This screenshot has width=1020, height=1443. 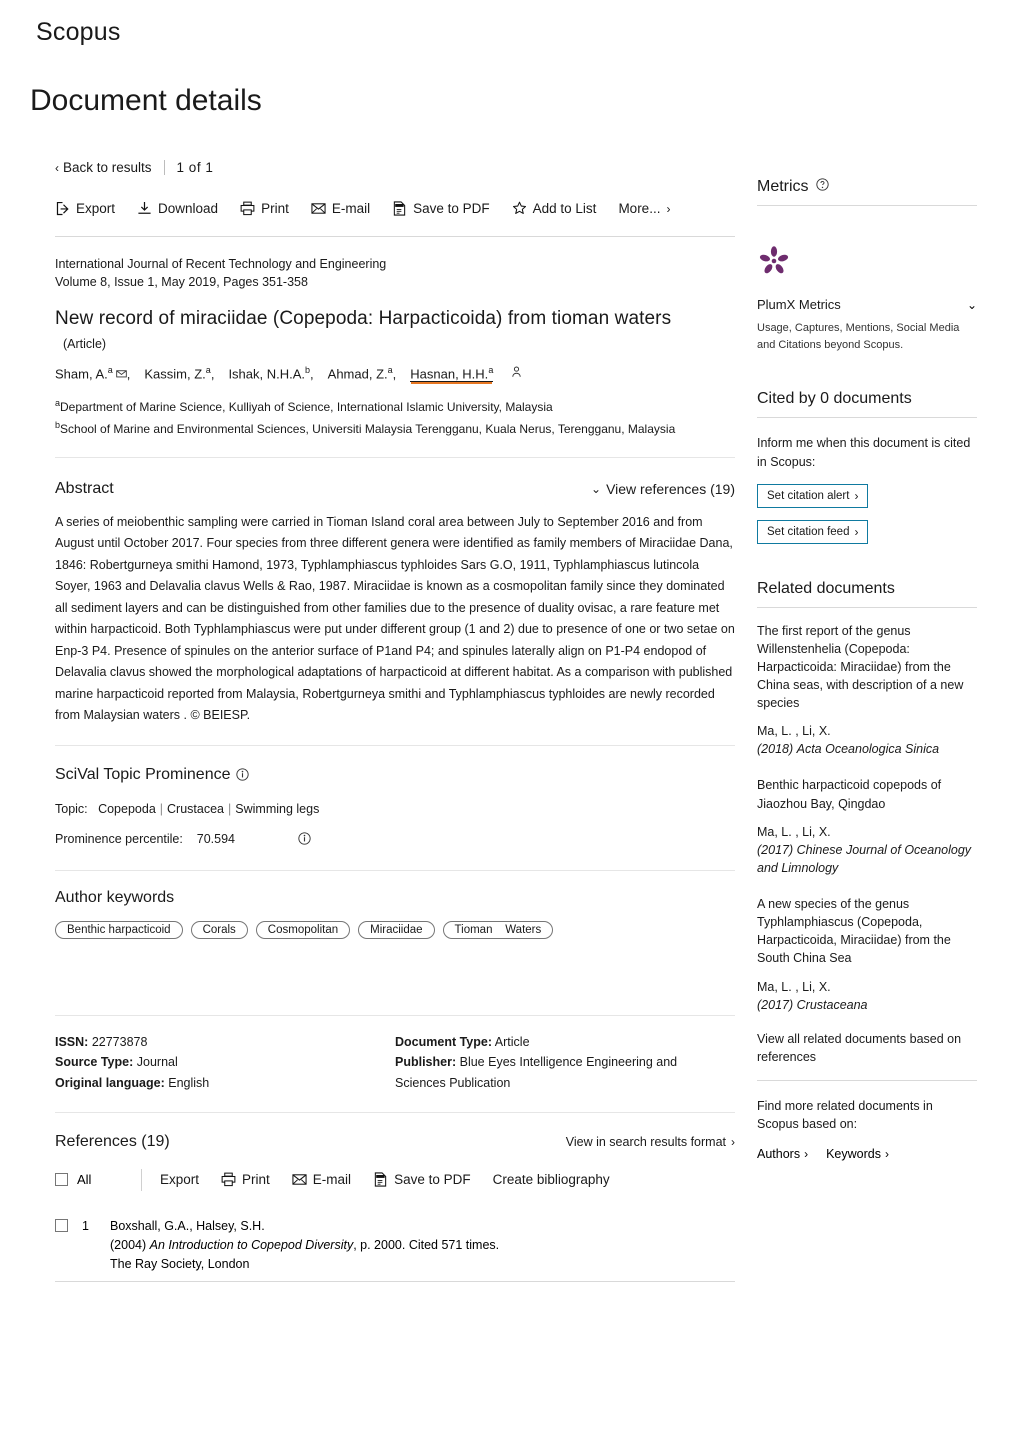 I want to click on keyword-chip: Miraciidae, so click(x=396, y=929).